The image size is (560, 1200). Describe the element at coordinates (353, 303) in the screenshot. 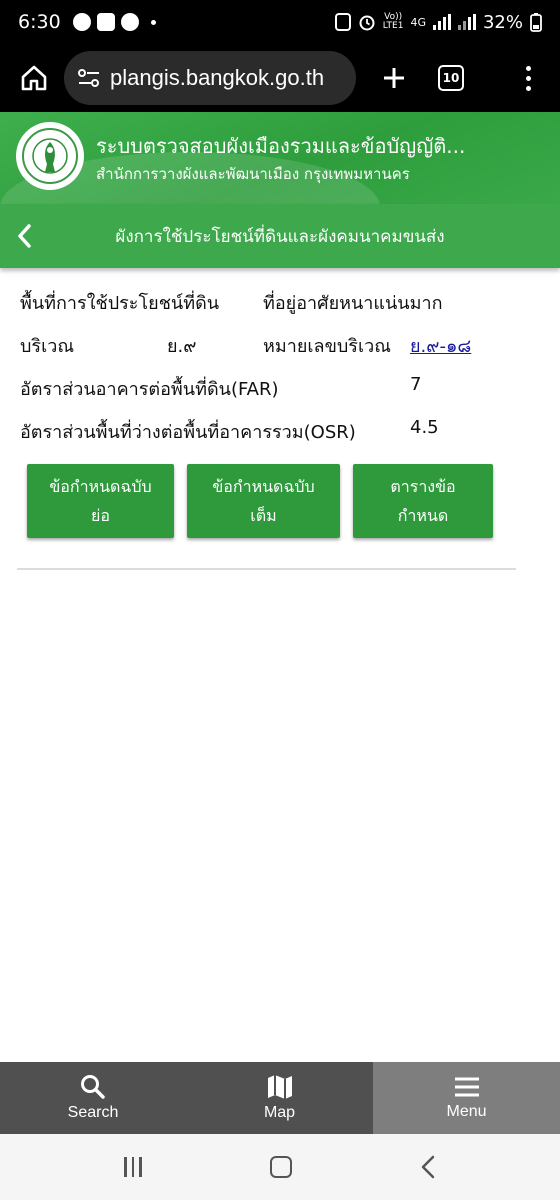

I see `land-use-value: ที่อยู่อาศัยหนาแน่นมาก` at that location.